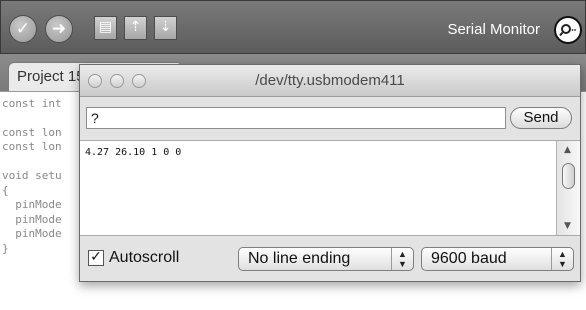  I want to click on magnifier-icon, so click(567, 30).